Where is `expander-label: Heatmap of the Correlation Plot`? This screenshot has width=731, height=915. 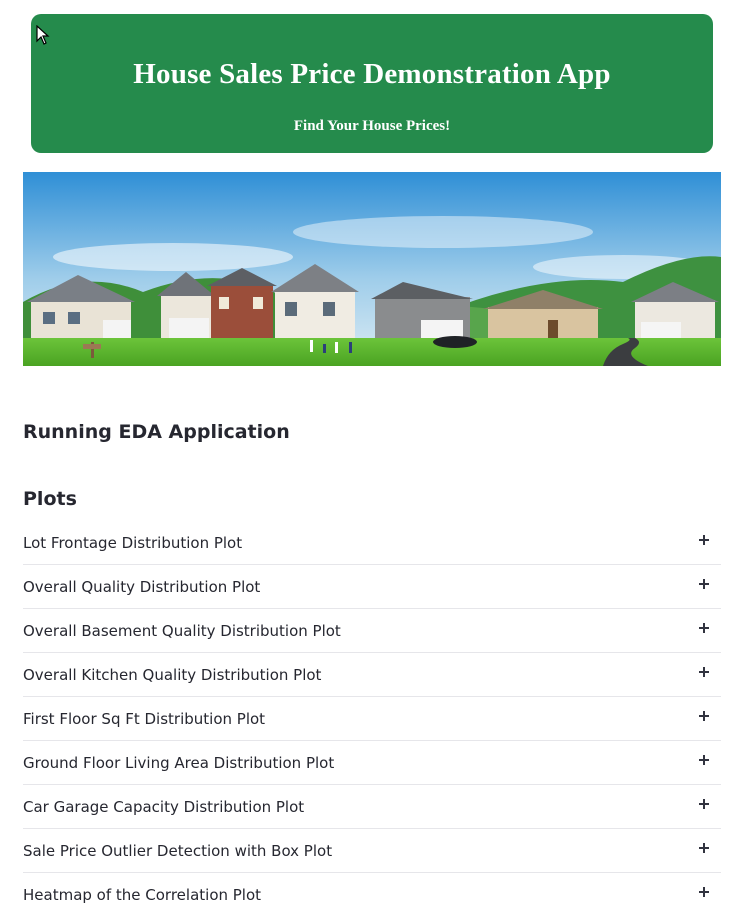
expander-label: Heatmap of the Correlation Plot is located at coordinates (142, 895).